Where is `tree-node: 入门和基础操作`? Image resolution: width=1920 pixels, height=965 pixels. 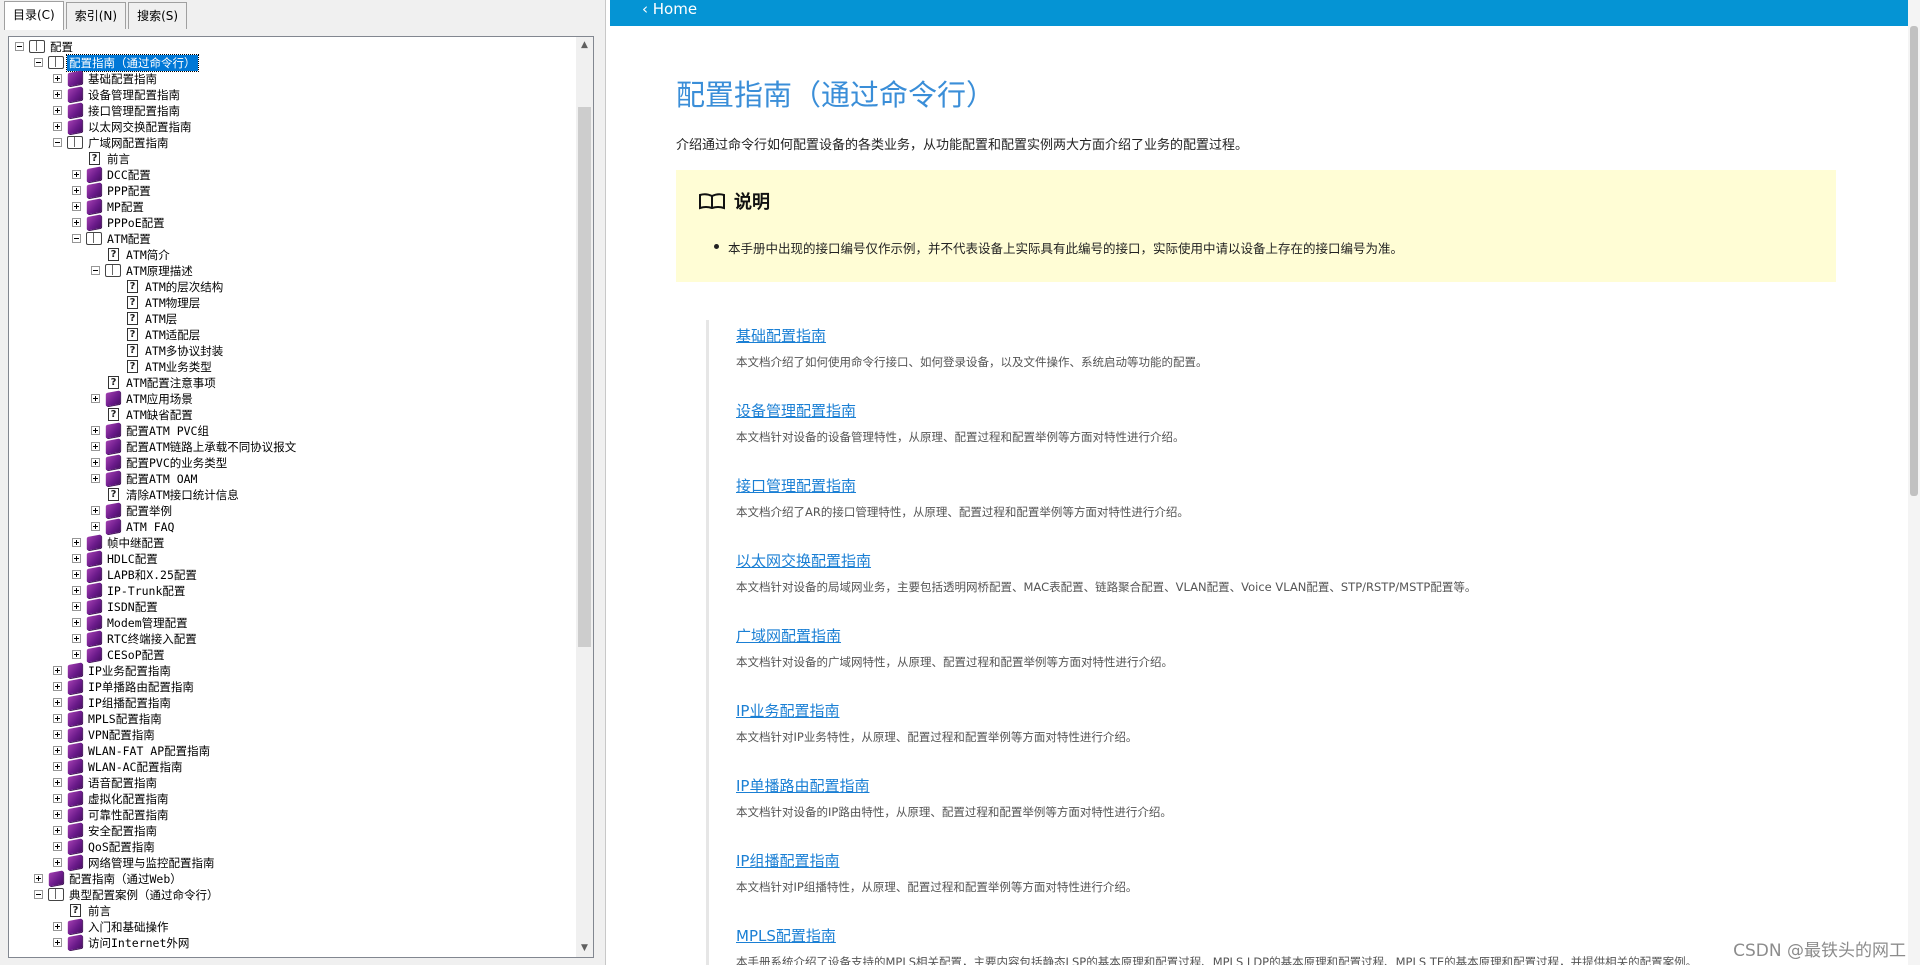 tree-node: 入门和基础操作 is located at coordinates (292, 926).